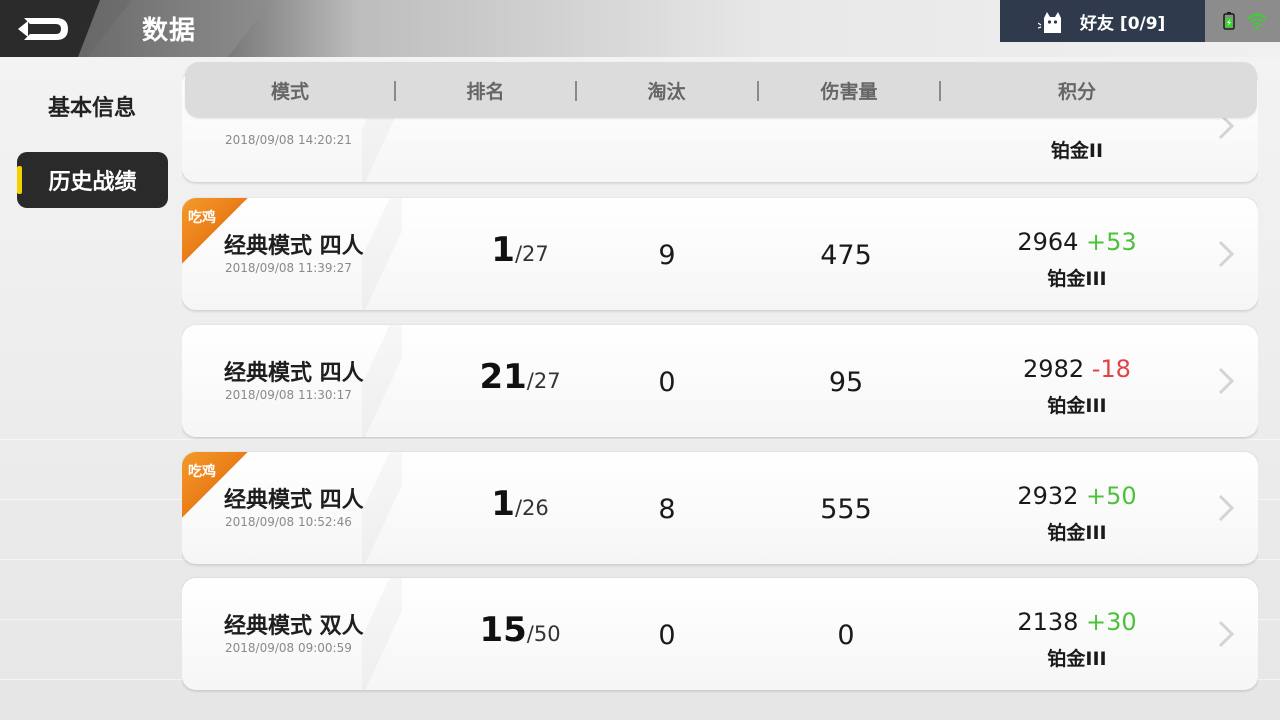 The image size is (1280, 720). Describe the element at coordinates (520, 504) in the screenshot. I see `rank-value: 1/26` at that location.